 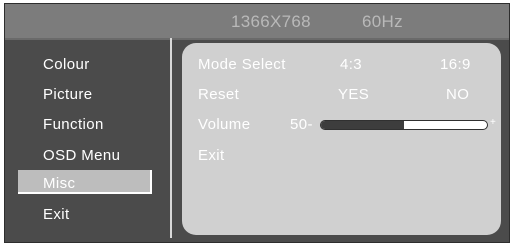 What do you see at coordinates (224, 124) in the screenshot?
I see `volume-label: Volume` at bounding box center [224, 124].